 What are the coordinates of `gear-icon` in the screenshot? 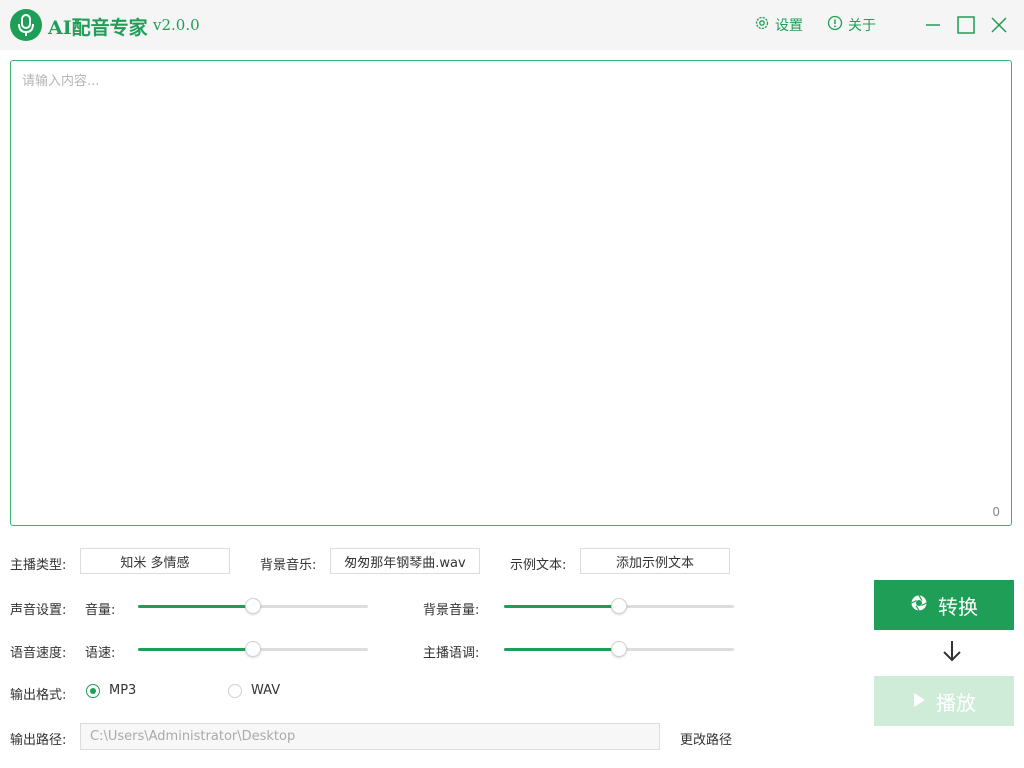 It's located at (762, 25).